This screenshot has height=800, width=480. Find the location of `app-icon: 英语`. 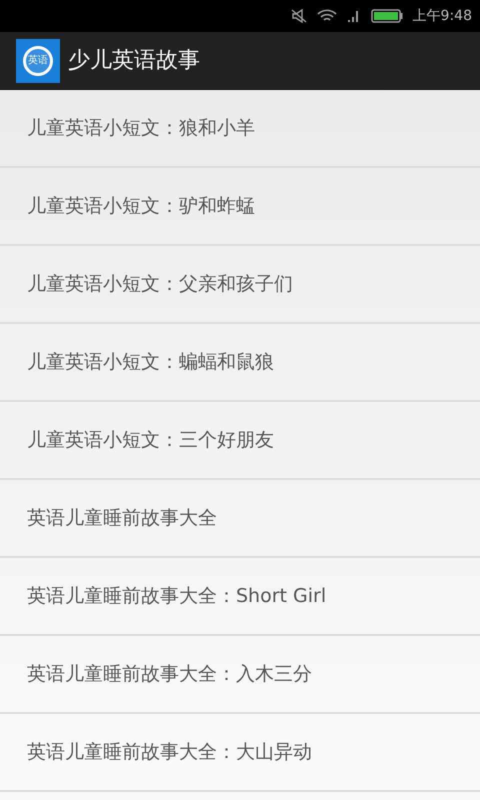

app-icon: 英语 is located at coordinates (38, 60).